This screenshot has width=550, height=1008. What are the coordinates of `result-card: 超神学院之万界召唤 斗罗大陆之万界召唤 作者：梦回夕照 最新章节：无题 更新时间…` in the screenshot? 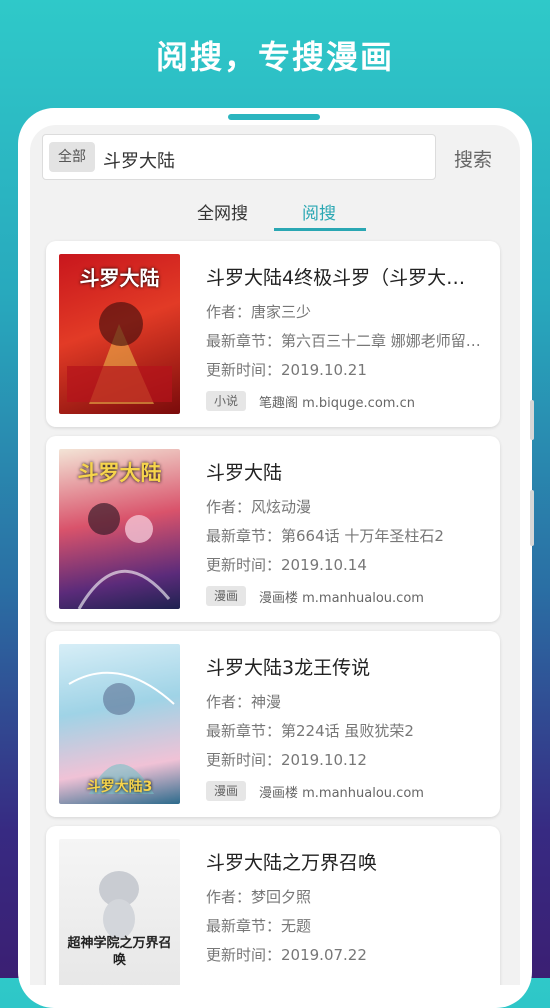 It's located at (273, 905).